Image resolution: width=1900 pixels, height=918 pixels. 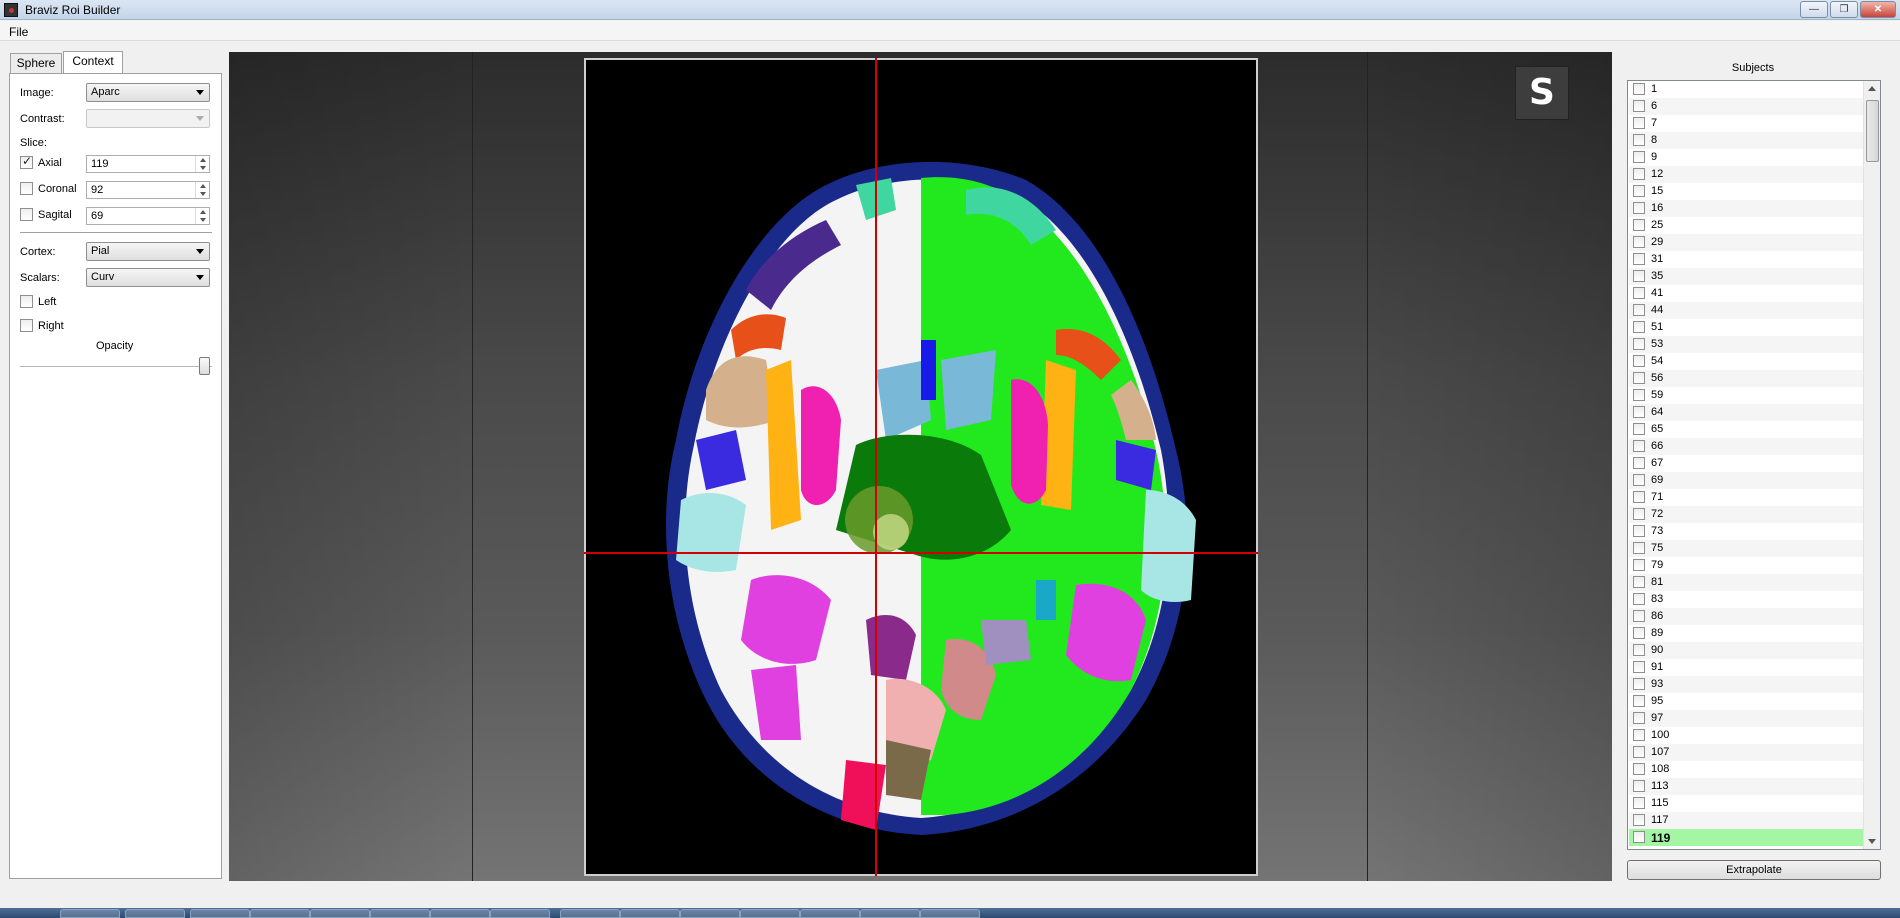 I want to click on subject-row: 1, so click(x=1746, y=89).